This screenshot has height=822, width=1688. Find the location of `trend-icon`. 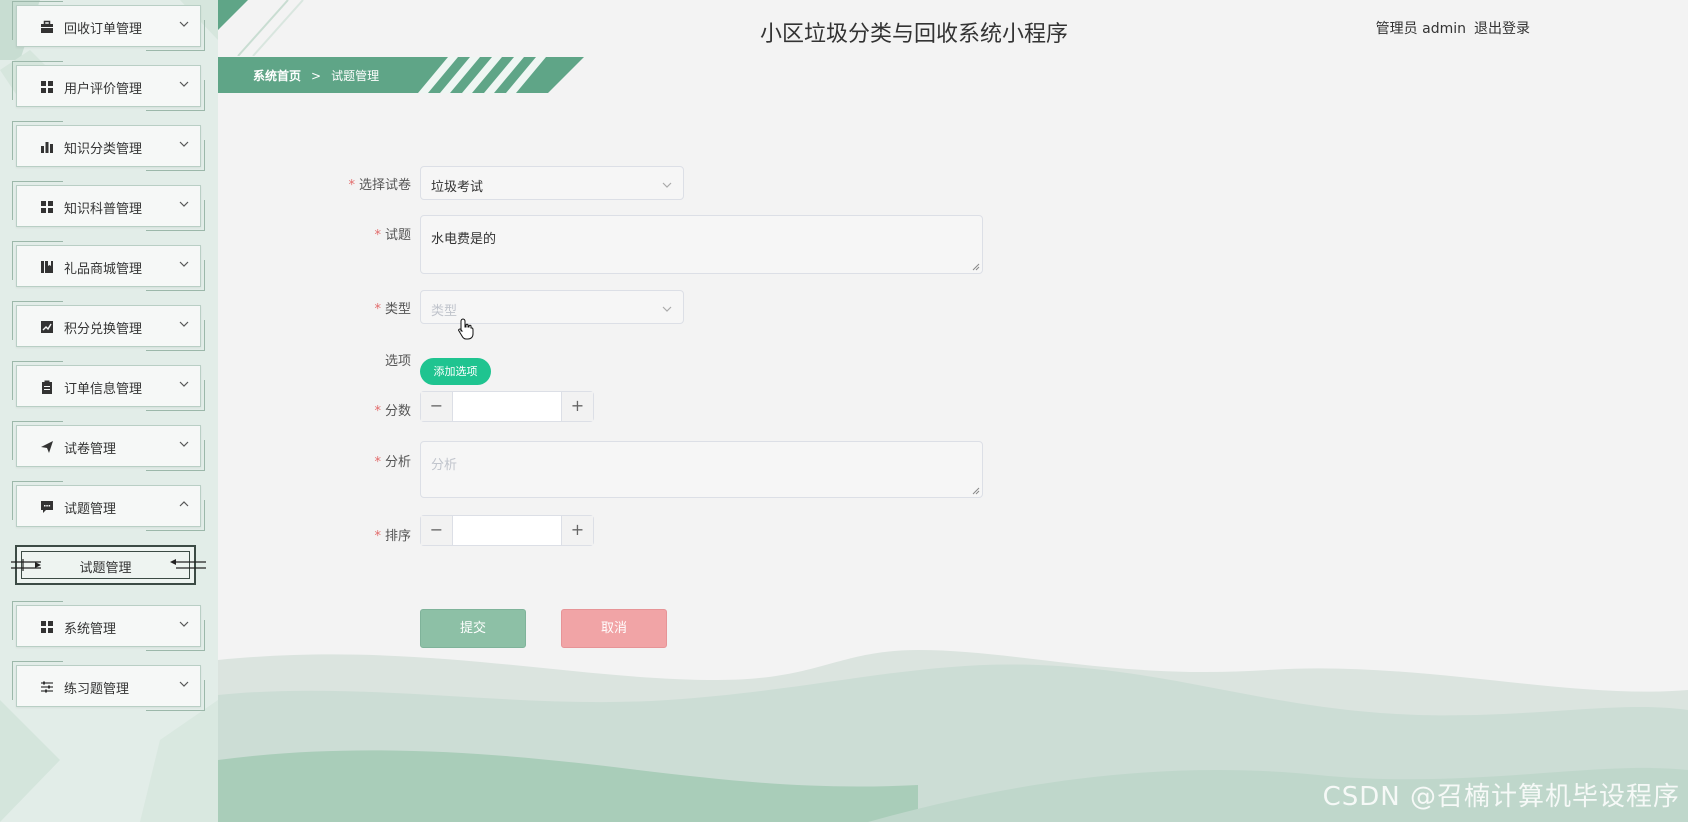

trend-icon is located at coordinates (47, 327).